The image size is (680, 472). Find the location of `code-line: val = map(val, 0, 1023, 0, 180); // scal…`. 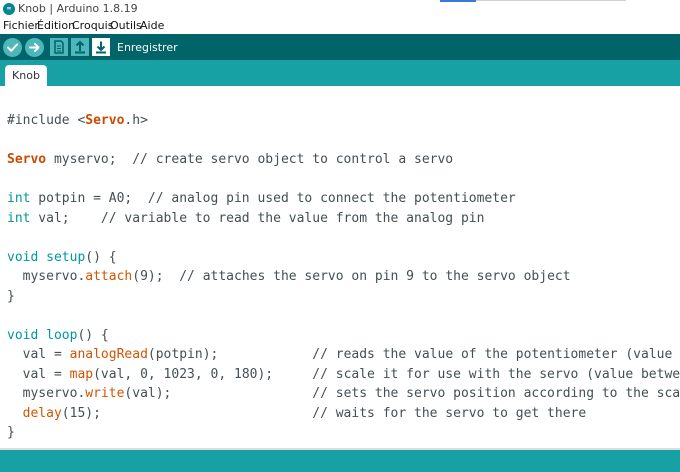

code-line: val = map(val, 0, 1023, 0, 180); // scal… is located at coordinates (343, 375).